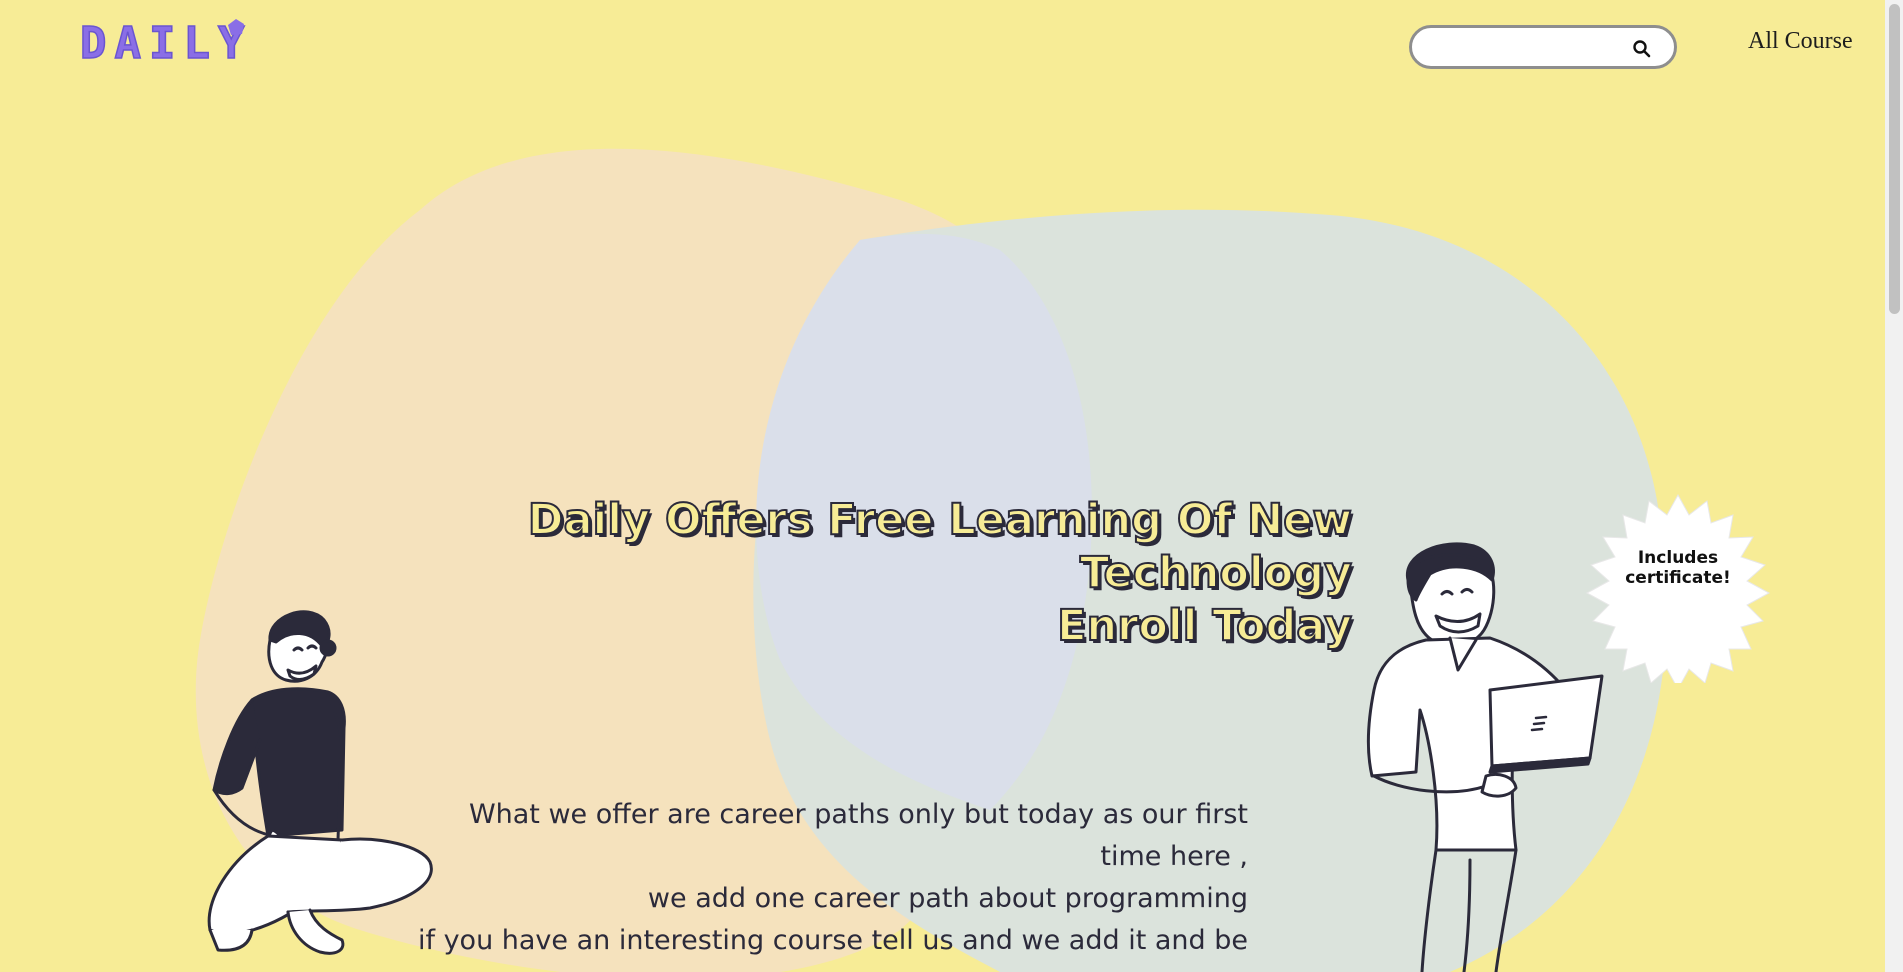  What do you see at coordinates (320, 782) in the screenshot?
I see `sitting-person-illustration` at bounding box center [320, 782].